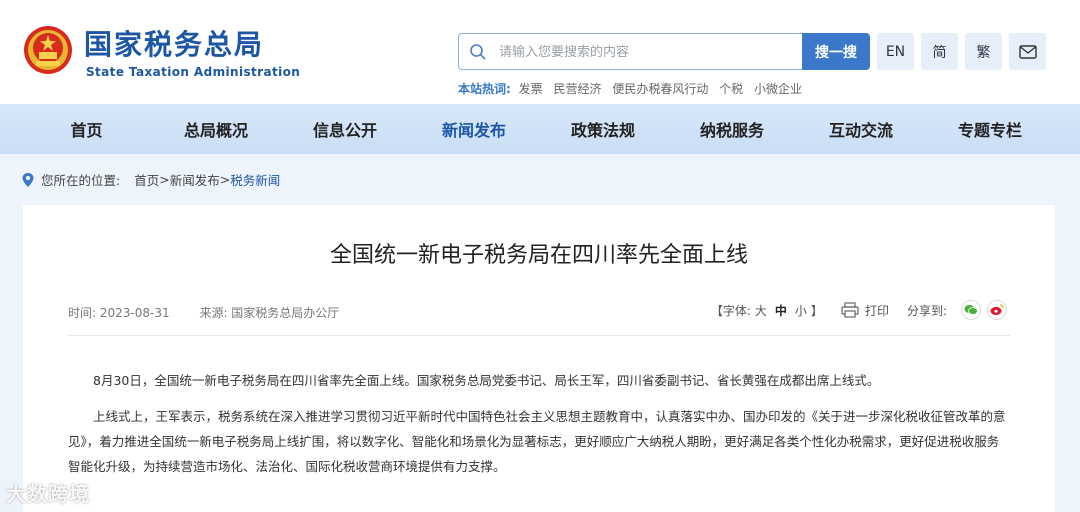 This screenshot has height=512, width=1080. What do you see at coordinates (216, 129) in the screenshot?
I see `nav-item-overview: 总局概况` at bounding box center [216, 129].